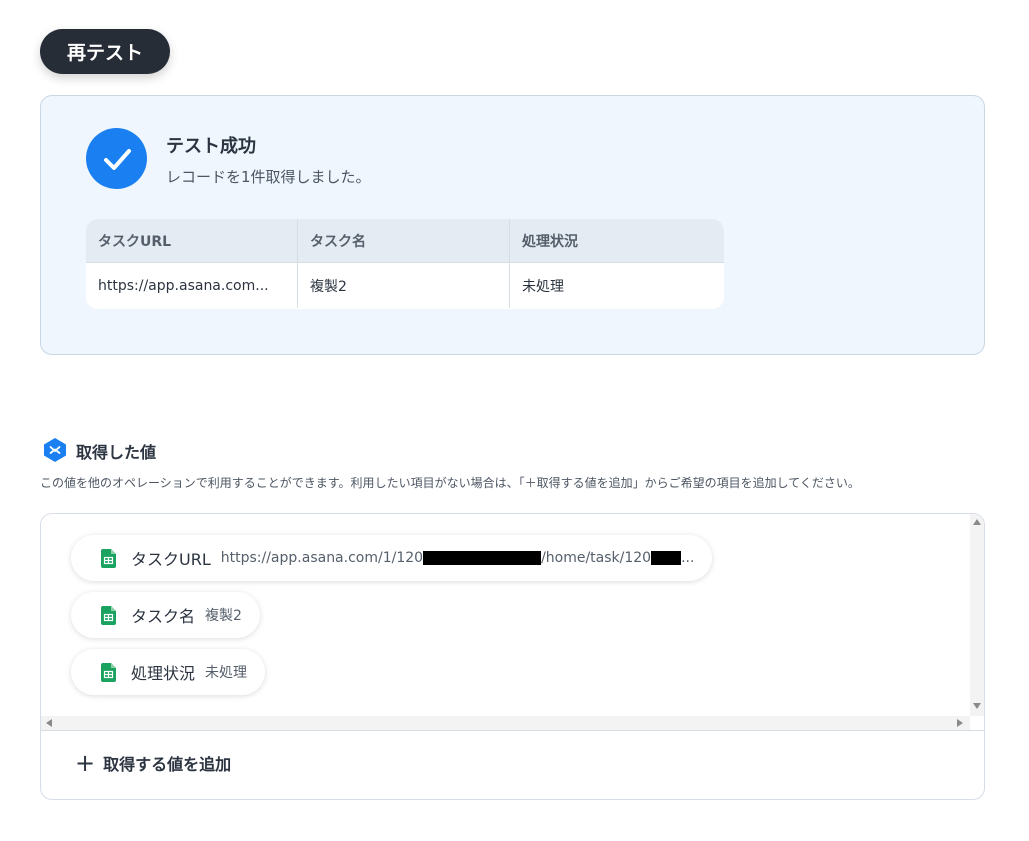 The width and height of the screenshot is (1029, 841). Describe the element at coordinates (977, 522) in the screenshot. I see `scroll-up-icon` at that location.